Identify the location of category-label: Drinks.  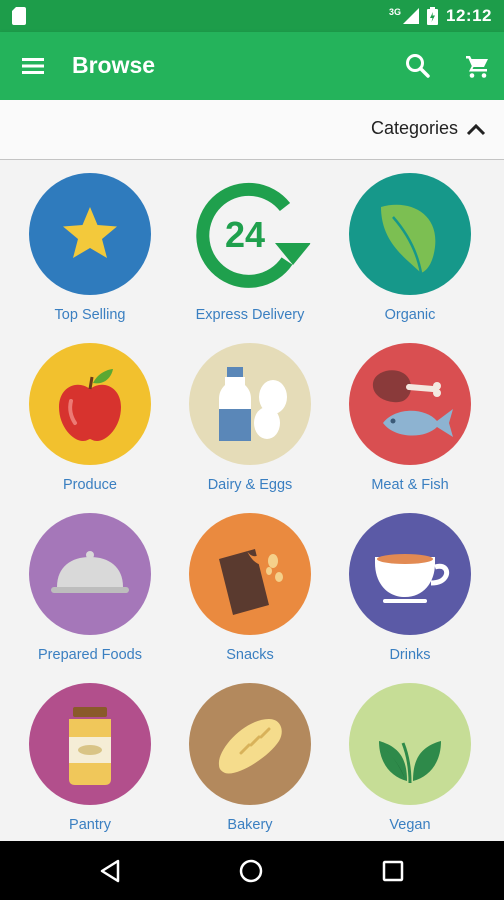
(410, 655).